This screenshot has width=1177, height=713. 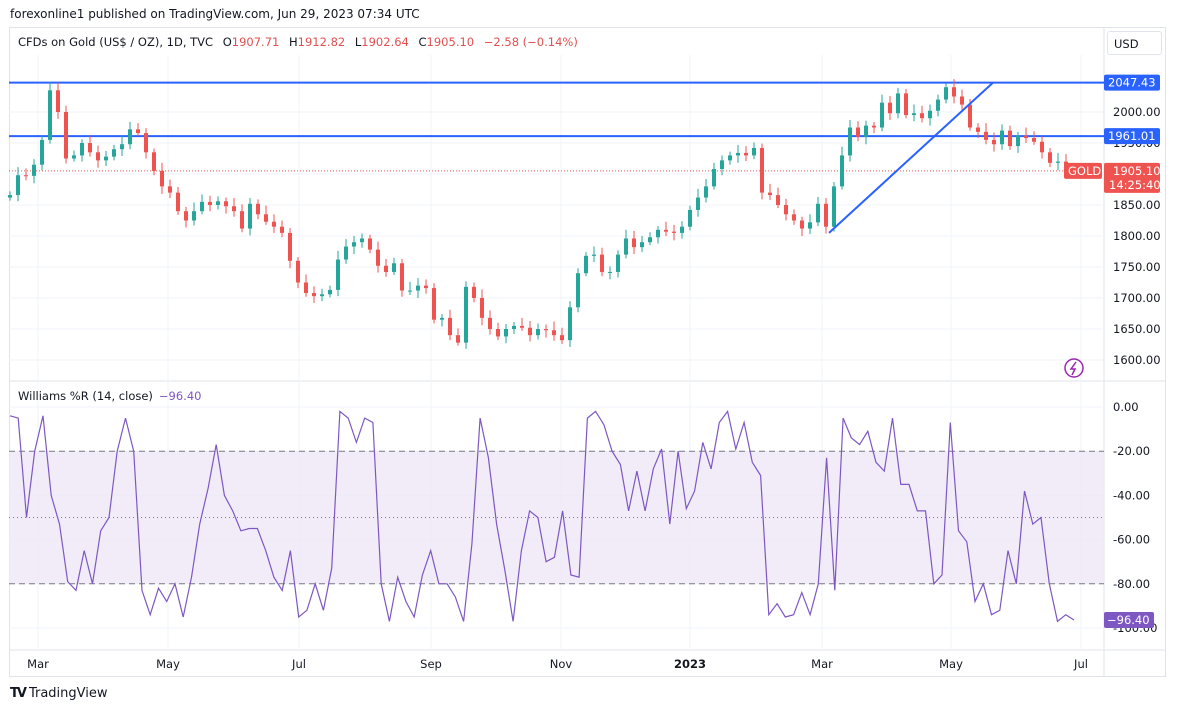 I want to click on high-value: 1912.82, so click(x=321, y=42).